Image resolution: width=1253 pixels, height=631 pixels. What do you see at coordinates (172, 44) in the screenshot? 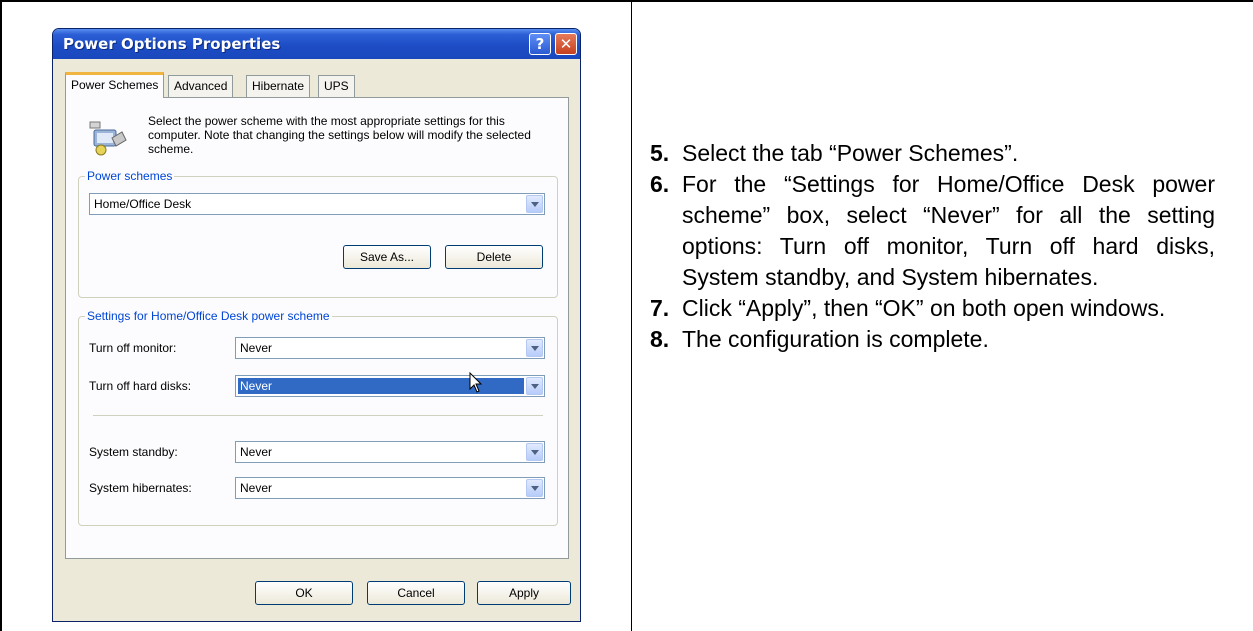
I see `dialog-title: Power Options Properties` at bounding box center [172, 44].